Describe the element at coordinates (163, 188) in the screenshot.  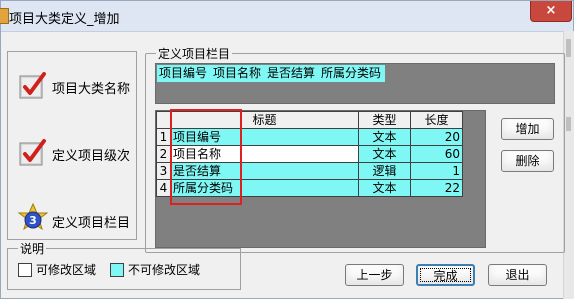
I see `row-number: 4` at that location.